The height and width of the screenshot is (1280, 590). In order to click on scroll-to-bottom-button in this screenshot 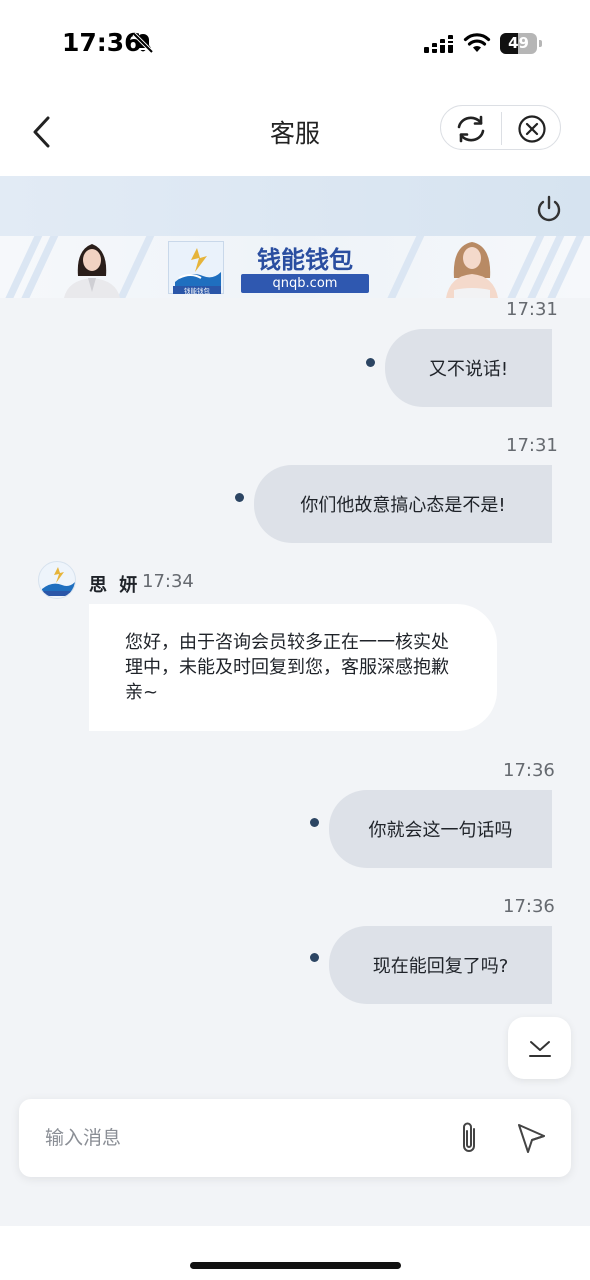, I will do `click(539, 1048)`.